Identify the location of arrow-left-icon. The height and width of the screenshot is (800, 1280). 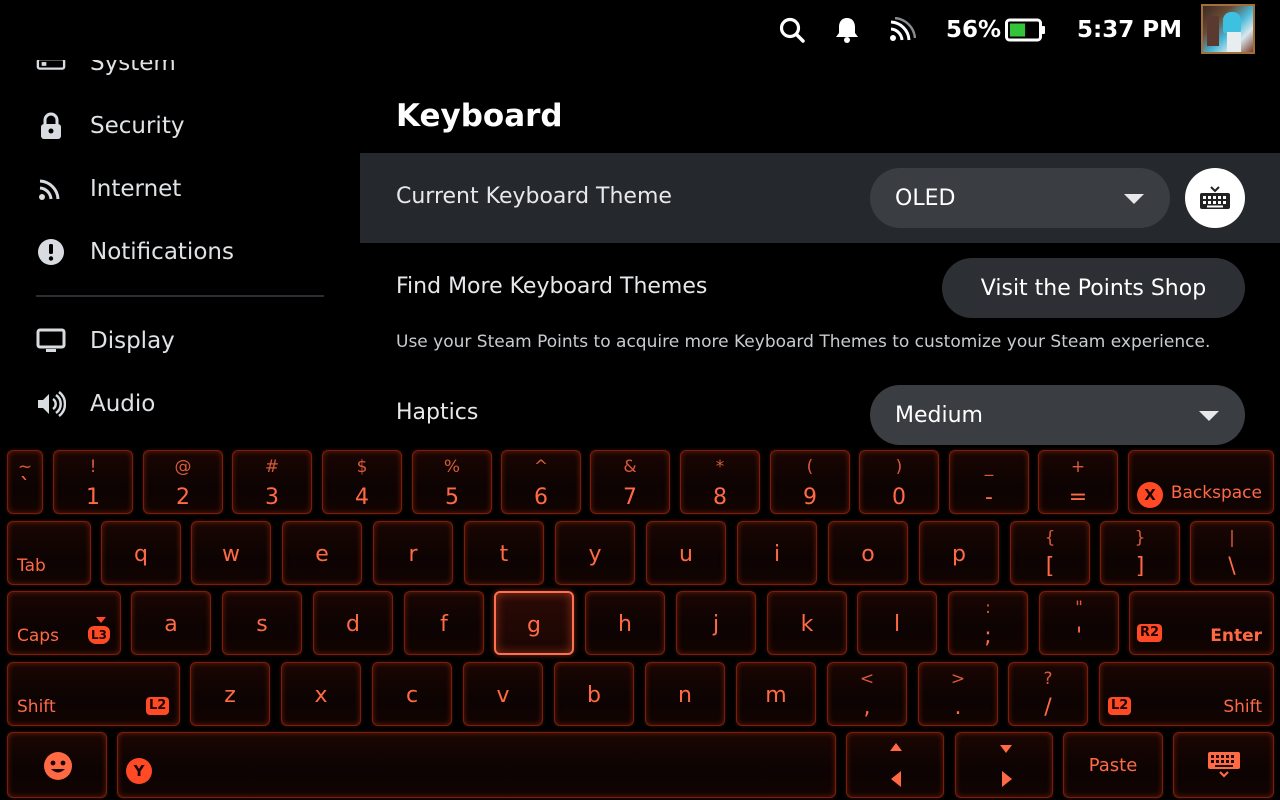
(896, 779).